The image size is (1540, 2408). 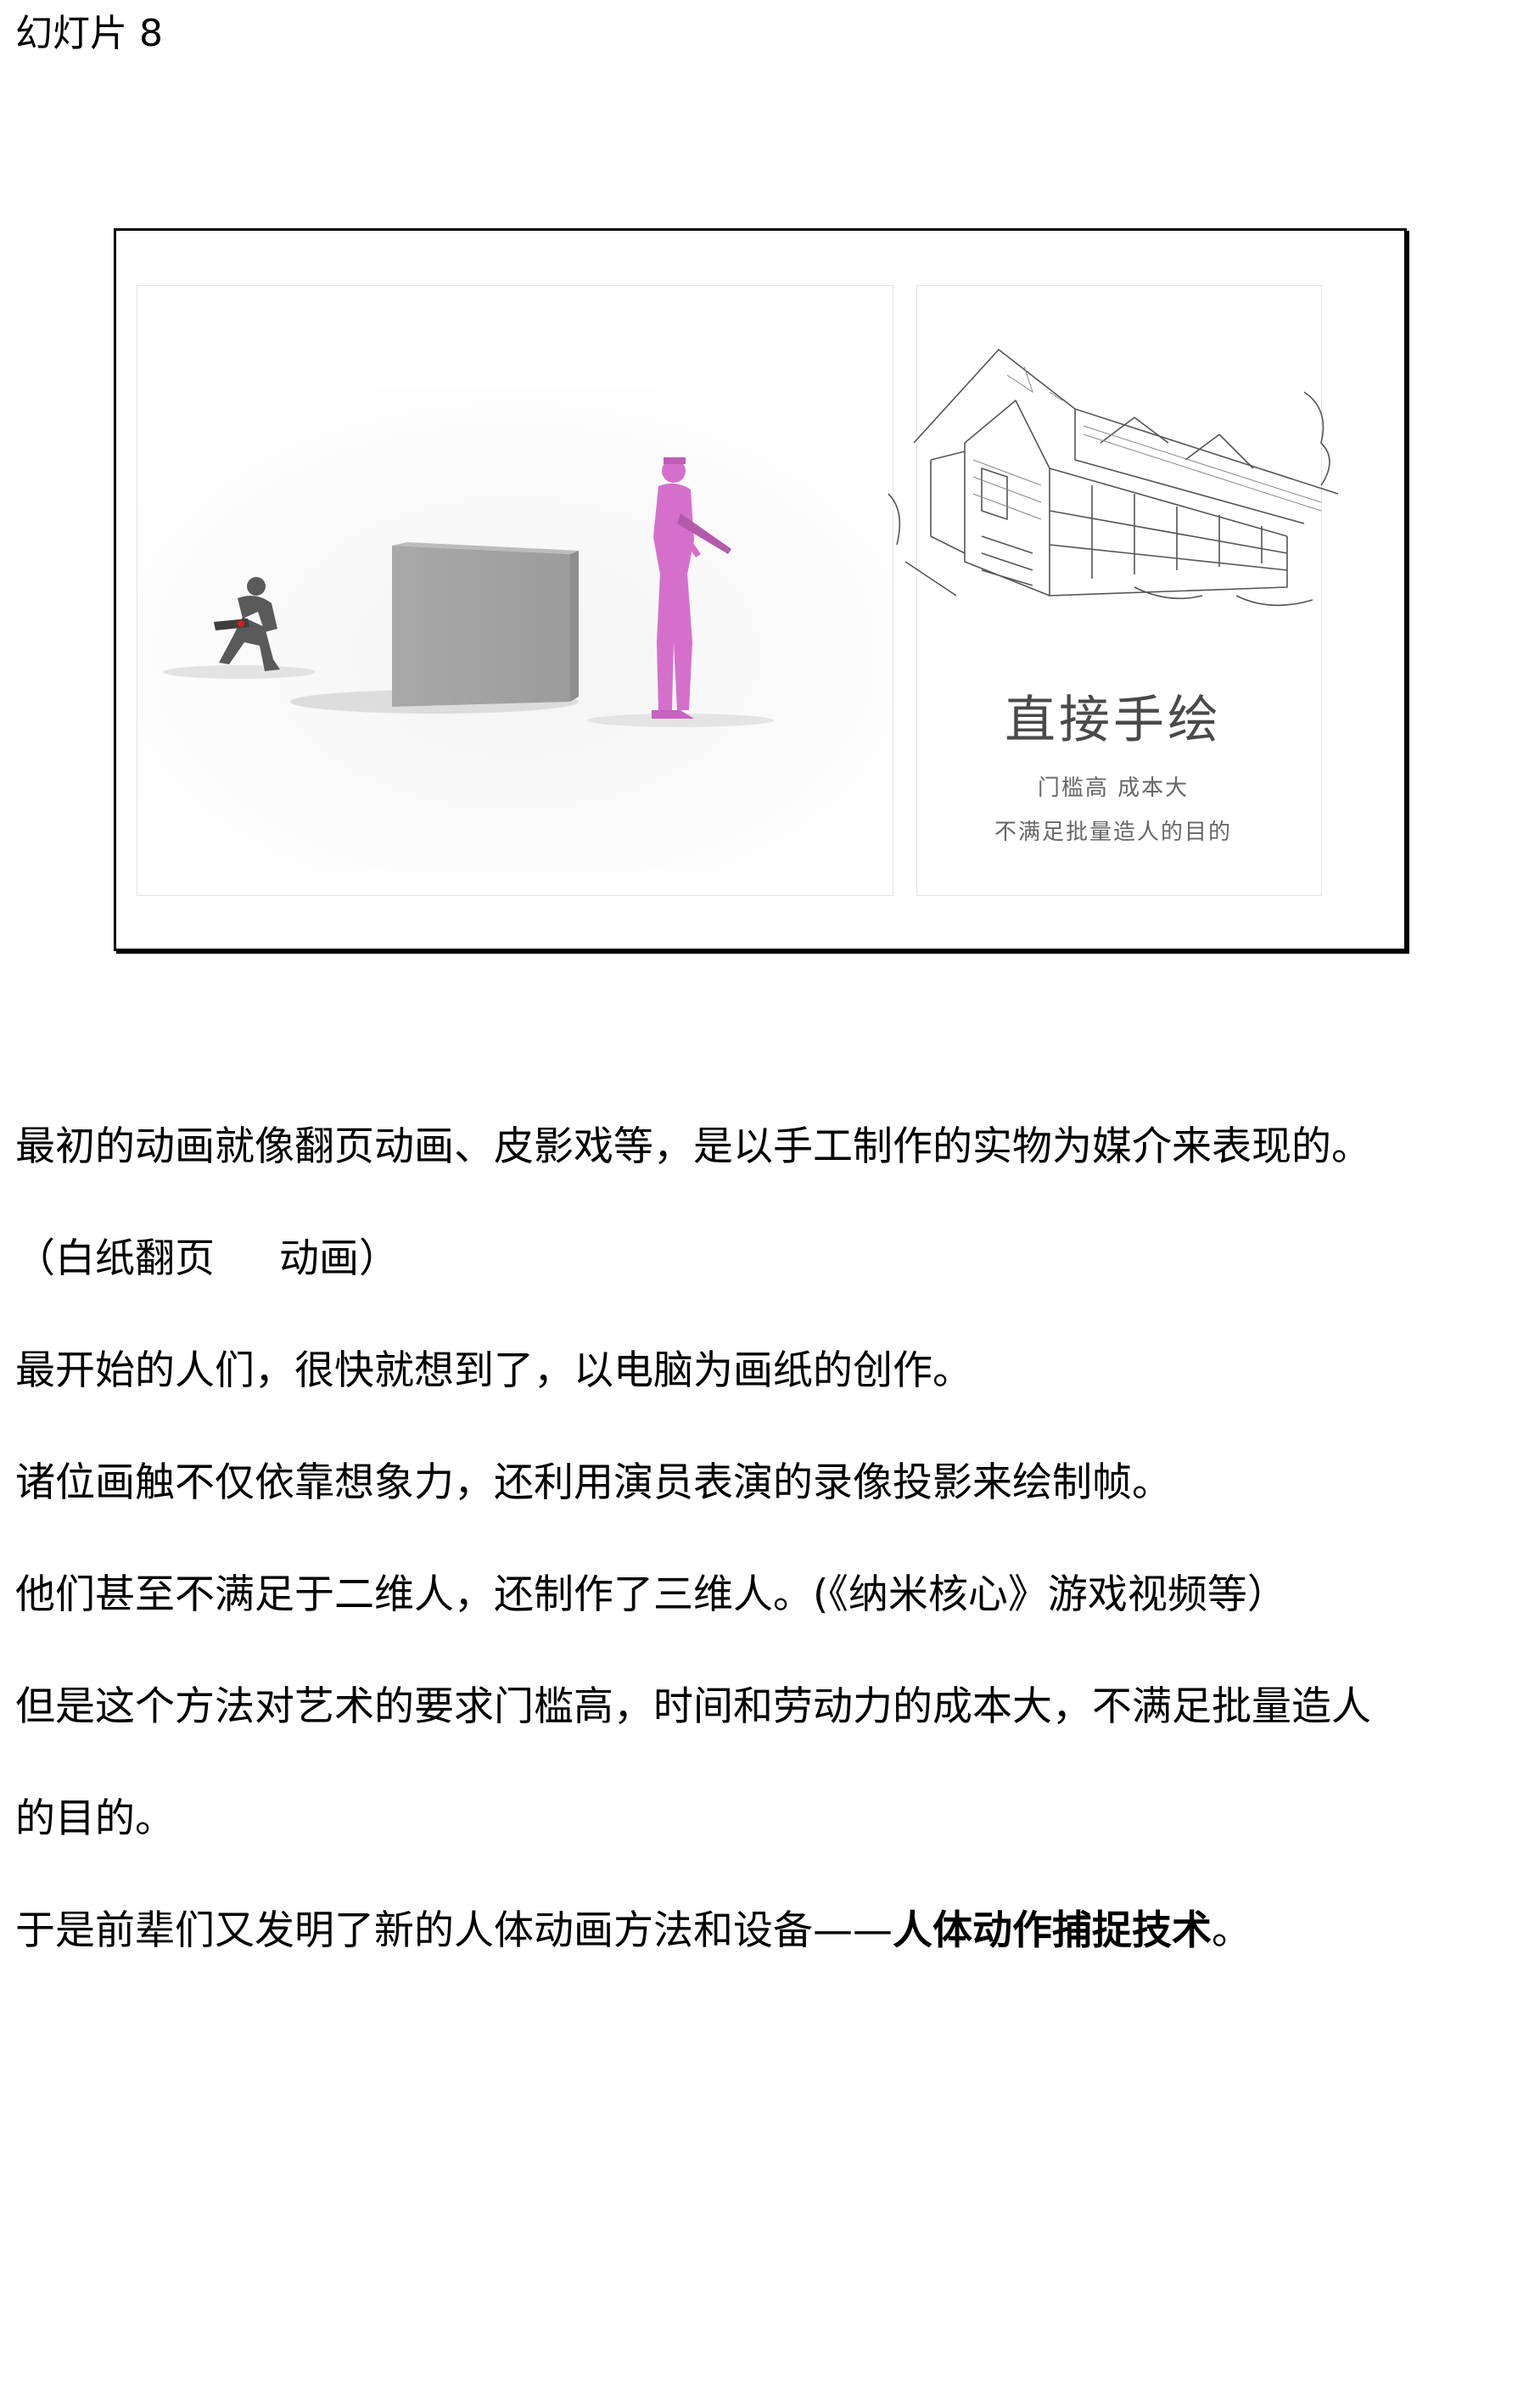 I want to click on paragraph-7: 于是前辈们又发明了新的人体动画方法和设备——人体动作捕捉技术。, so click(x=633, y=1931).